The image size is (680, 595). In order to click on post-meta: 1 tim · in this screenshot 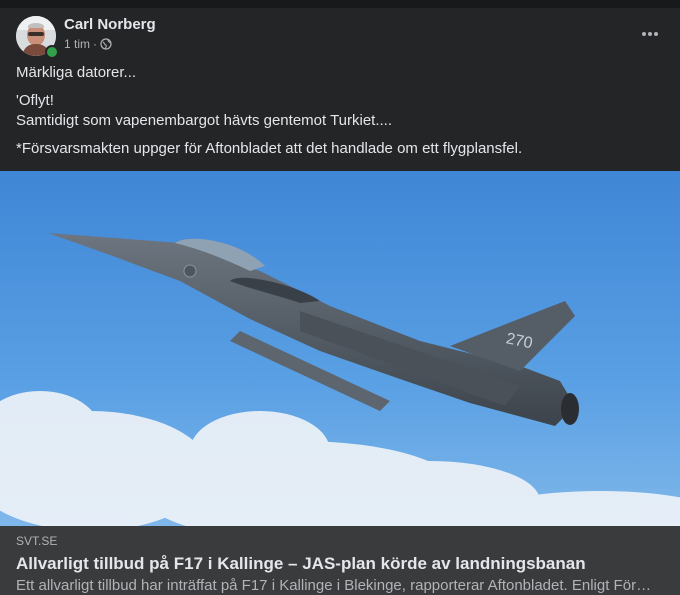, I will do `click(88, 44)`.